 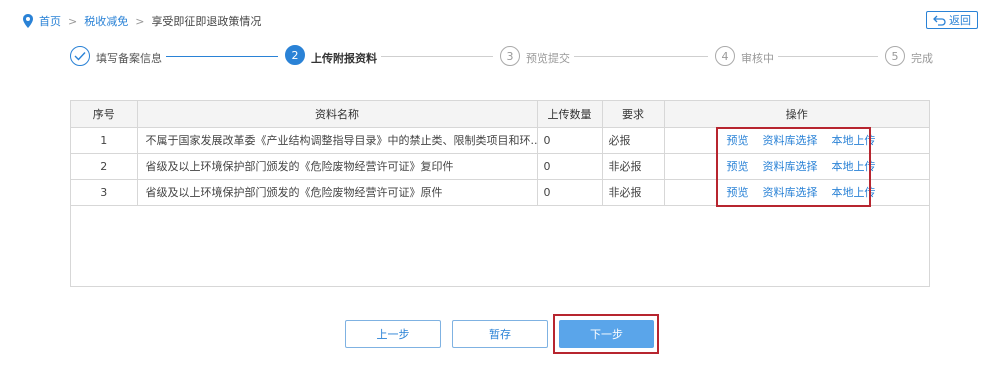 What do you see at coordinates (796, 114) in the screenshot?
I see `column-header-actions: 操作` at bounding box center [796, 114].